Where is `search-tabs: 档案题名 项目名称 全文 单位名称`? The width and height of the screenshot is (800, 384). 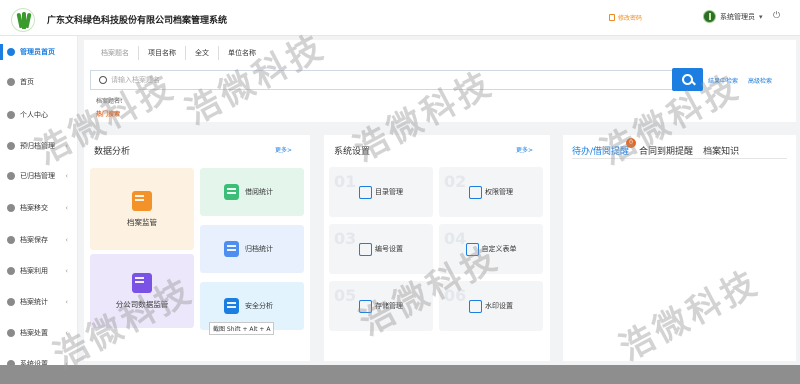 search-tabs: 档案题名 项目名称 全文 单位名称 is located at coordinates (178, 53).